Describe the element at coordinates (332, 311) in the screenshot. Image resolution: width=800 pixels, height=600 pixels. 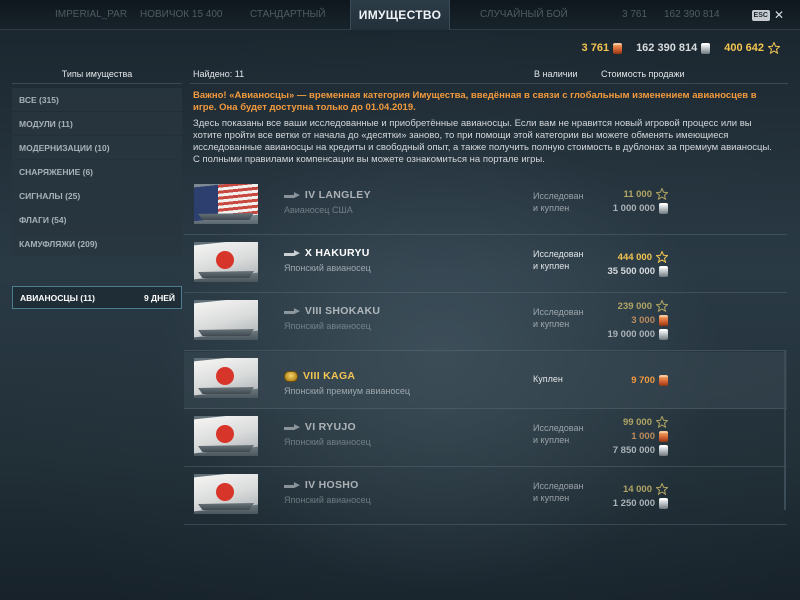
I see `ship-name: ▬► VIII SHOKAKU` at that location.